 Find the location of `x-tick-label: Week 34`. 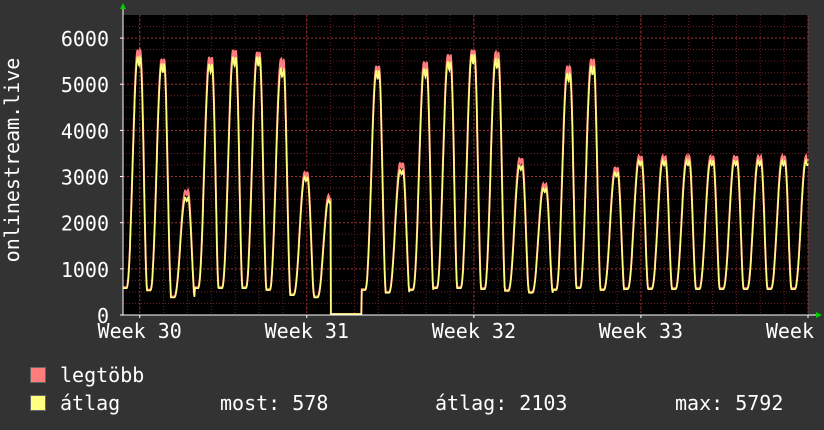

x-tick-label: Week 34 is located at coordinates (795, 331).